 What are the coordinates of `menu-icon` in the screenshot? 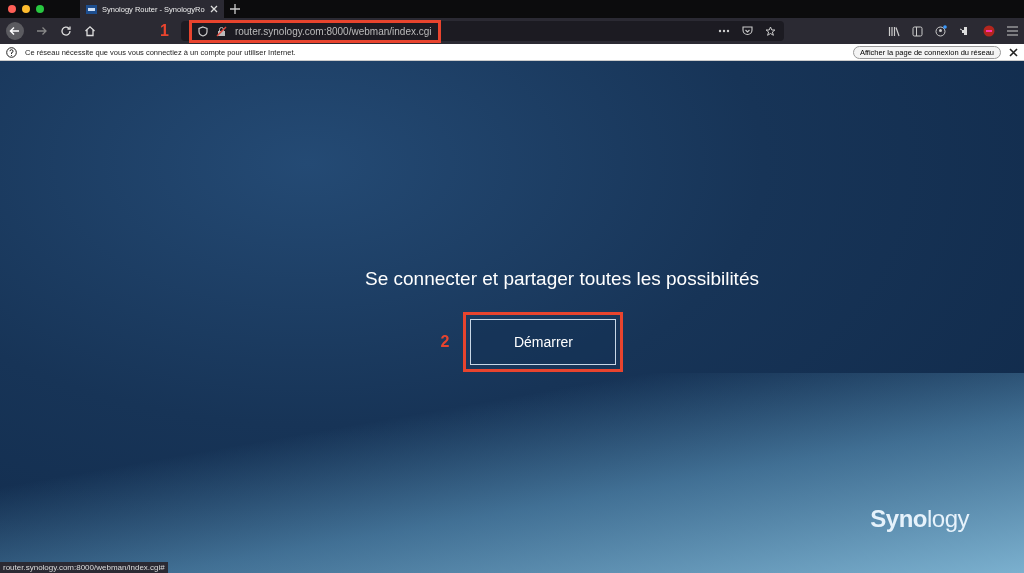 It's located at (1012, 31).